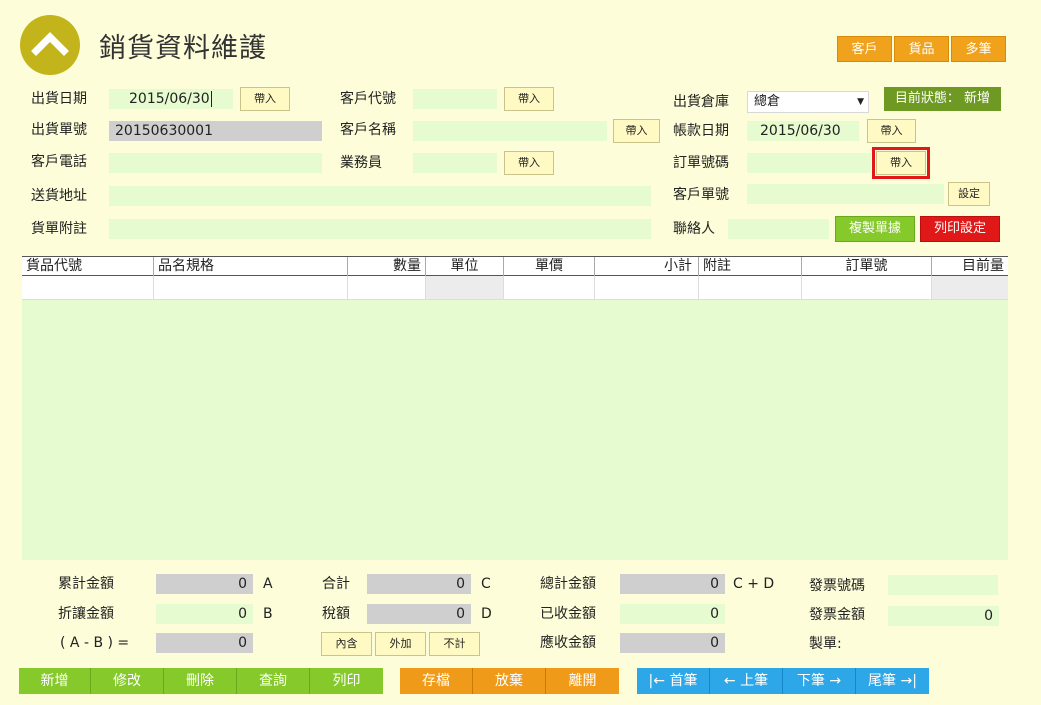  I want to click on salesman-field, so click(455, 163).